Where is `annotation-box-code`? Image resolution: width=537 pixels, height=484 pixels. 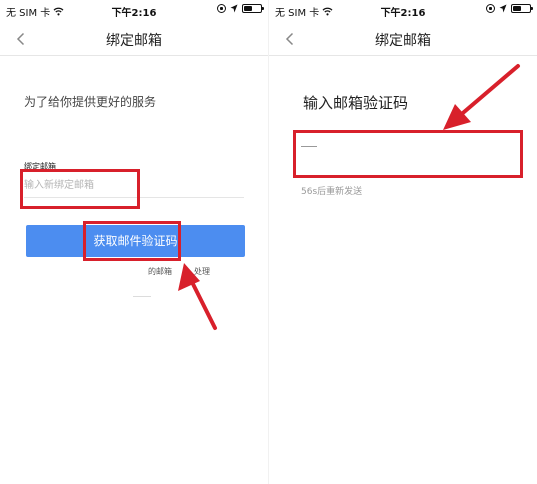 annotation-box-code is located at coordinates (408, 154).